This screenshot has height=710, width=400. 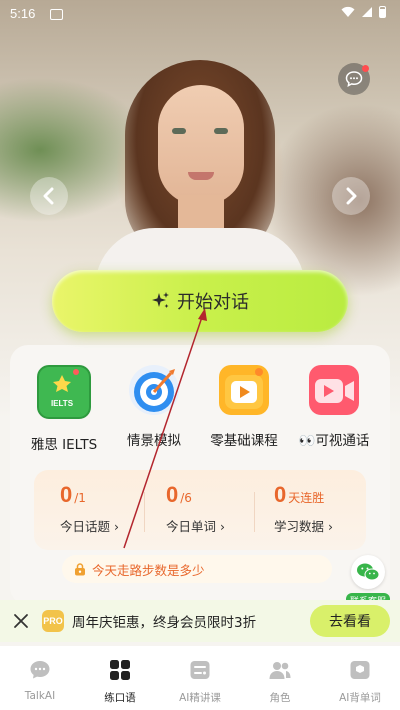 What do you see at coordinates (40, 670) in the screenshot?
I see `chat-tab-icon` at bounding box center [40, 670].